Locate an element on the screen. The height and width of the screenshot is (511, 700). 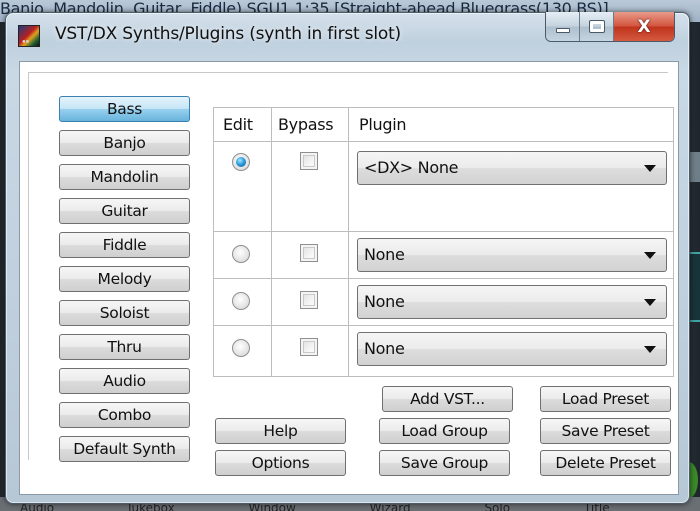
maximize-button is located at coordinates (597, 26).